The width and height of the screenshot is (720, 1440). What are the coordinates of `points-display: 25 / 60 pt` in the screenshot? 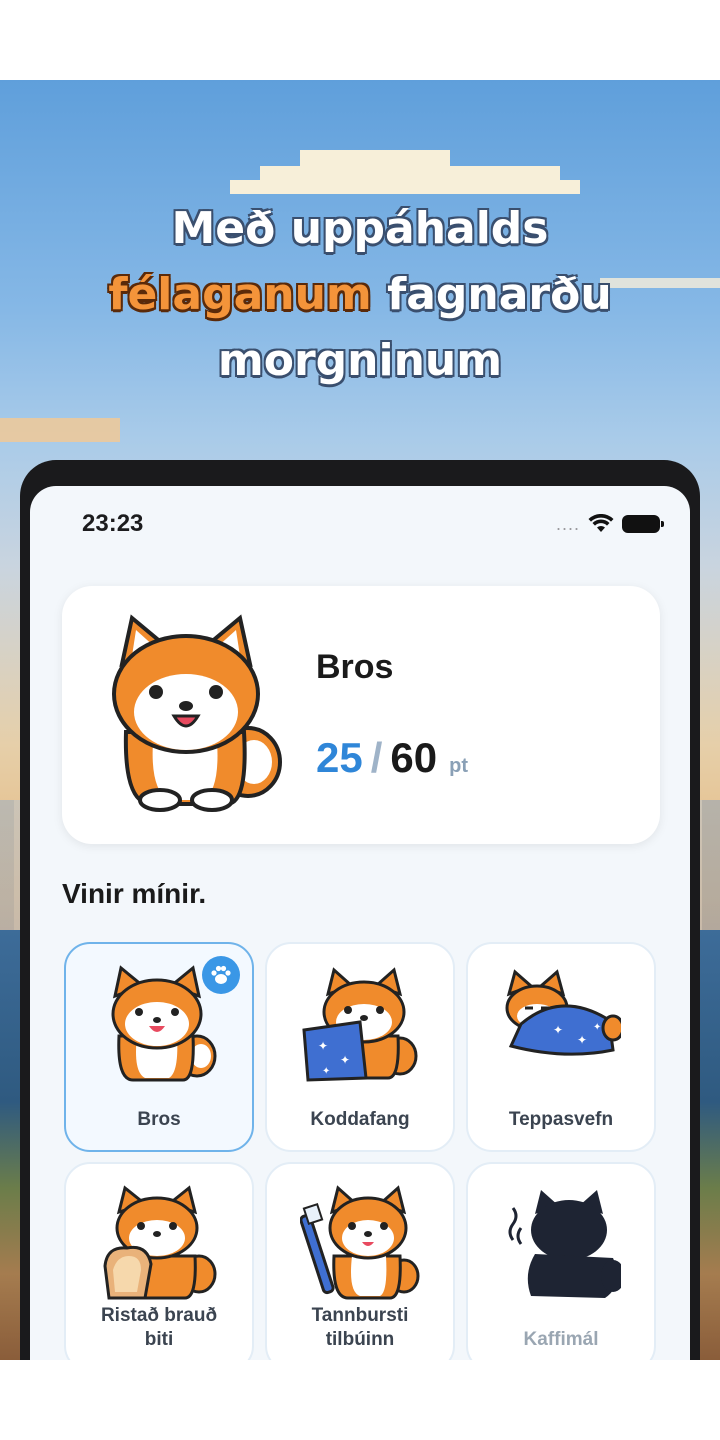 It's located at (392, 758).